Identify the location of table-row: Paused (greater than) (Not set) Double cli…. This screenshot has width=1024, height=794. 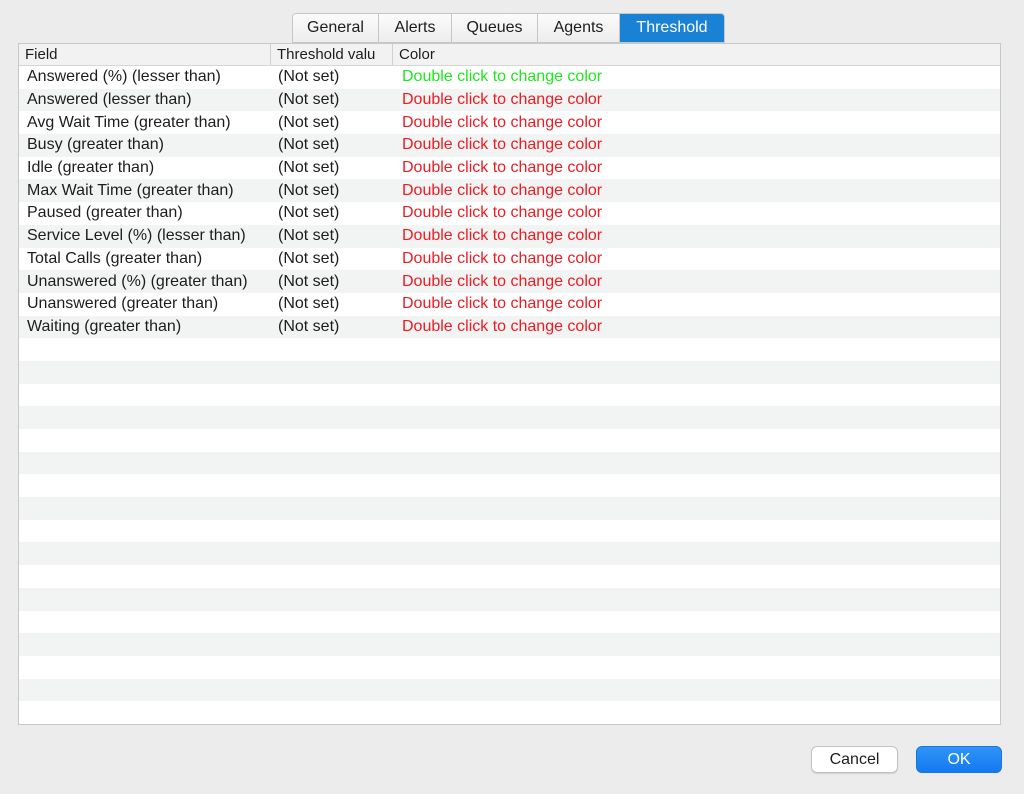
(509, 213).